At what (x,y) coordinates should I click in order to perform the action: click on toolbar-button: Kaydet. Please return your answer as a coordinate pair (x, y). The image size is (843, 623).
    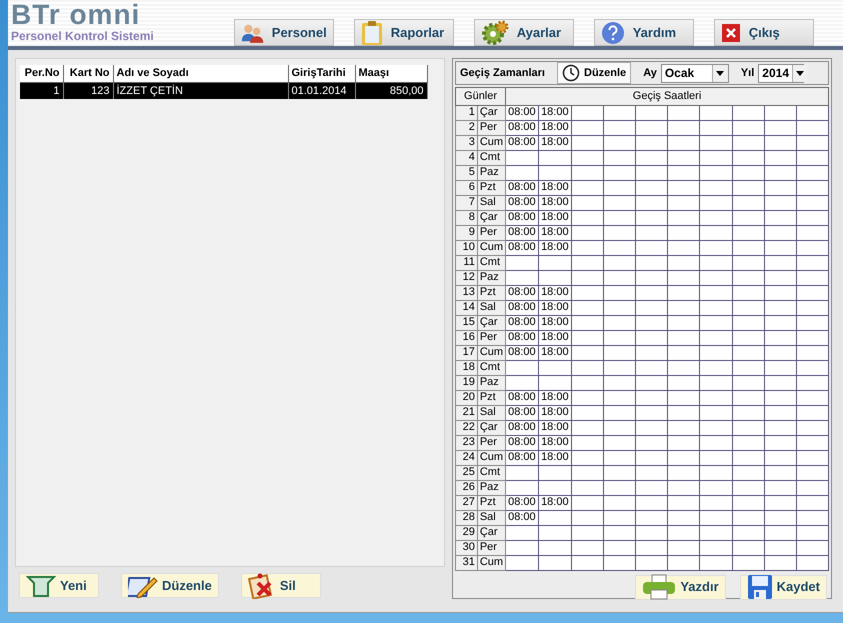
    Looking at the image, I should click on (783, 587).